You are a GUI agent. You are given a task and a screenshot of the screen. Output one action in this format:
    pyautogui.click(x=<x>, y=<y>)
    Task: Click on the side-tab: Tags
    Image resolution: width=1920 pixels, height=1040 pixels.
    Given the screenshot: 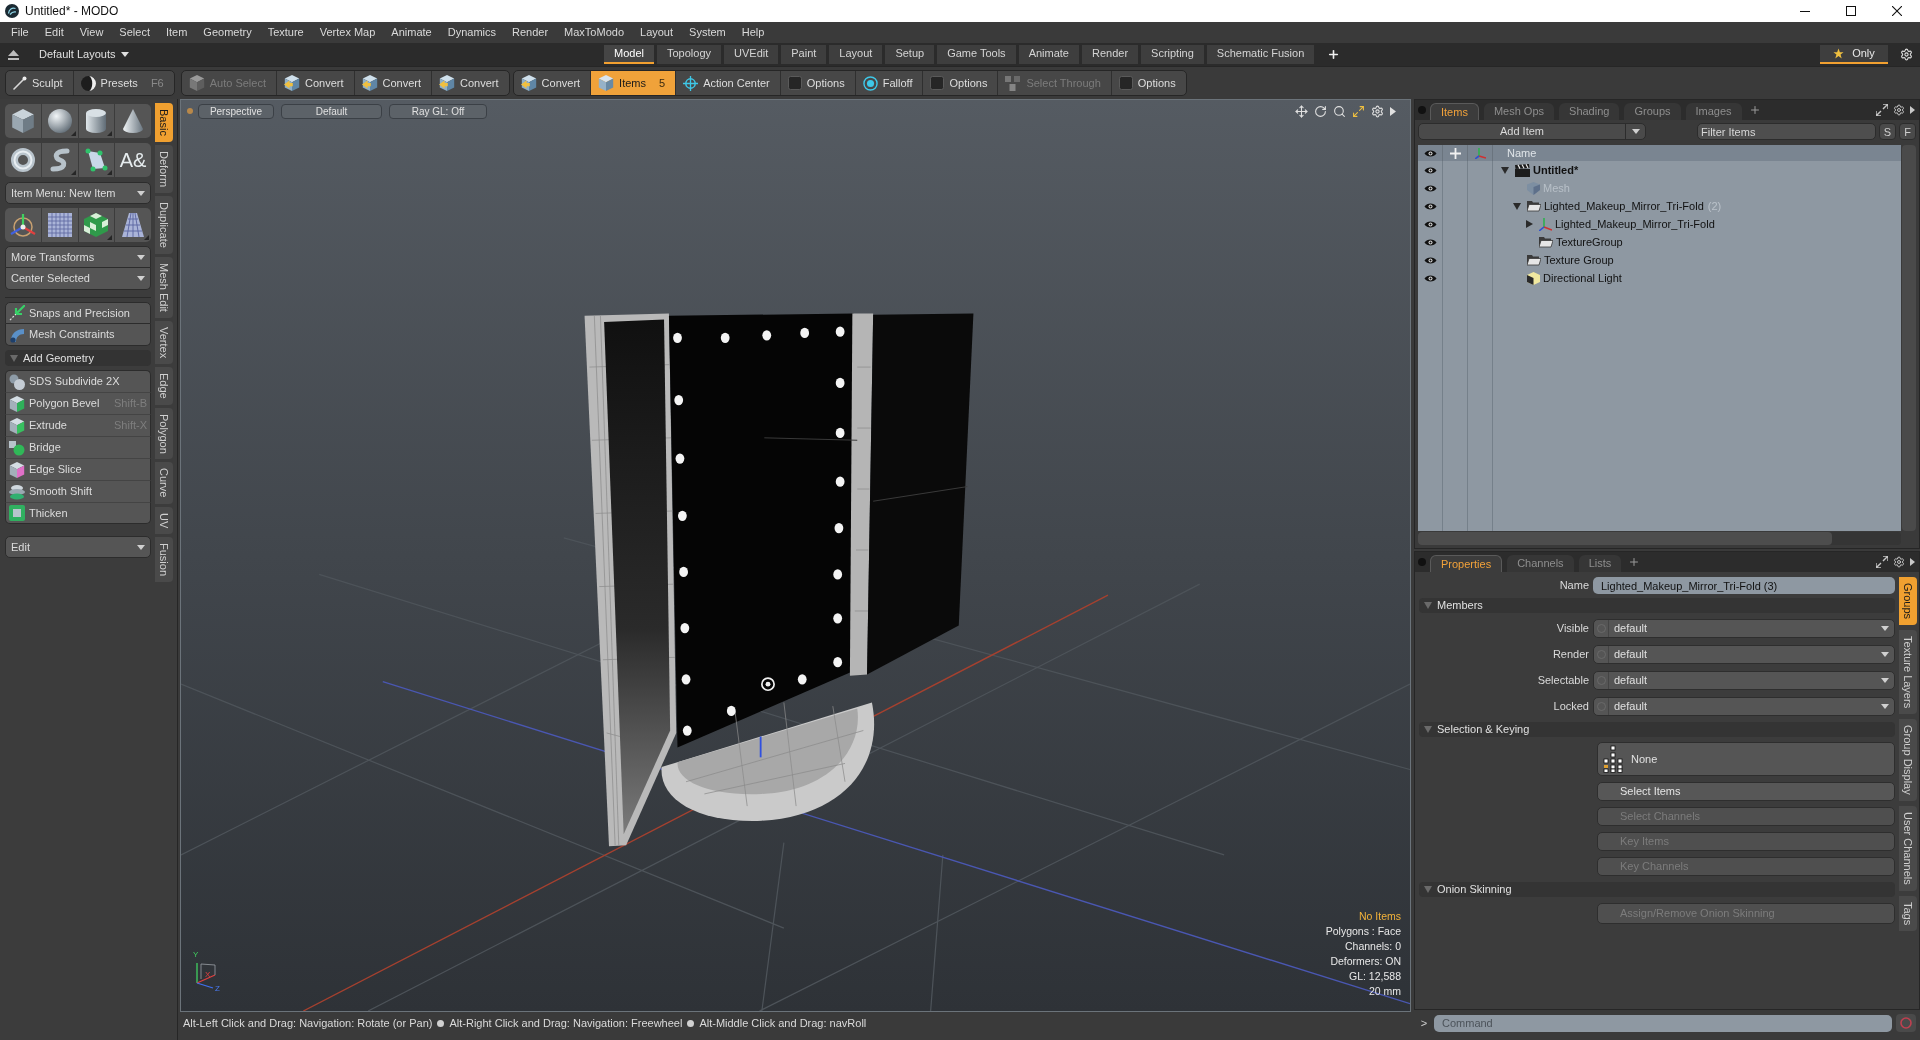 What is the action you would take?
    pyautogui.click(x=1908, y=913)
    